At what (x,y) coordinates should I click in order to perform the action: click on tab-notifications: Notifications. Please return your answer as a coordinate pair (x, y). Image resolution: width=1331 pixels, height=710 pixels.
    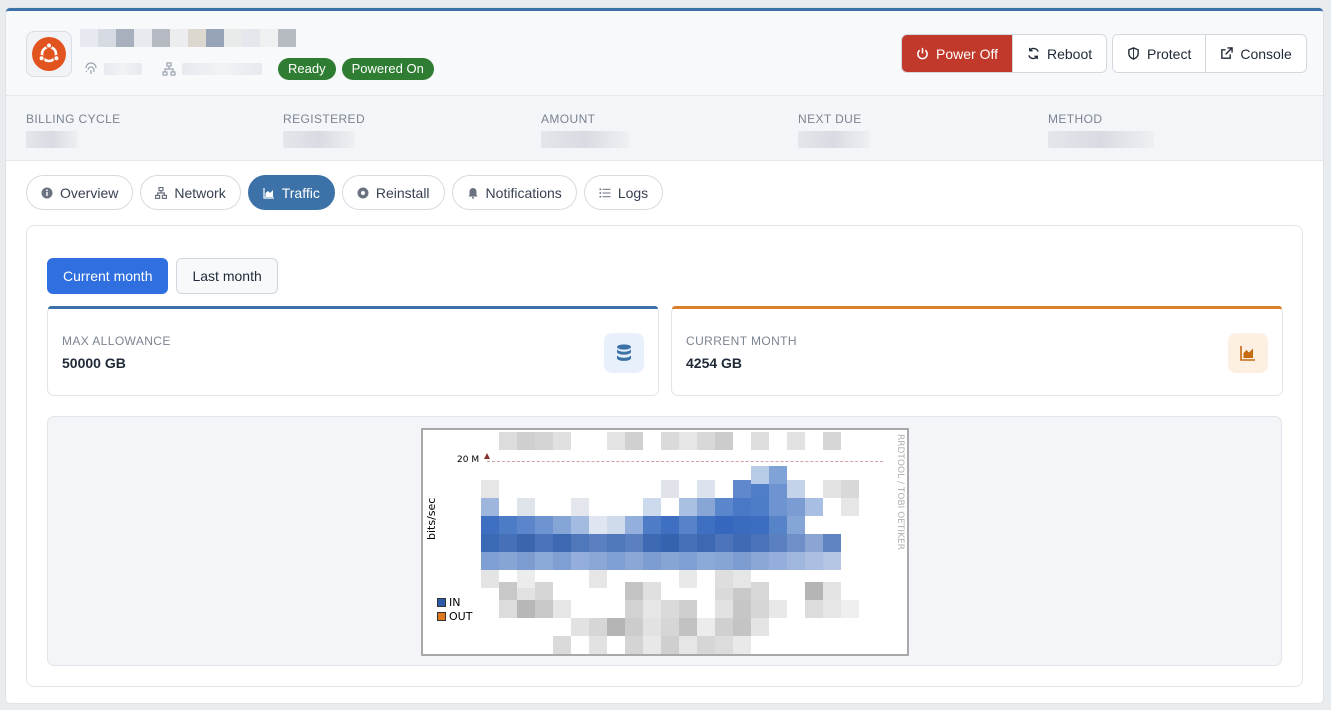
    Looking at the image, I should click on (514, 192).